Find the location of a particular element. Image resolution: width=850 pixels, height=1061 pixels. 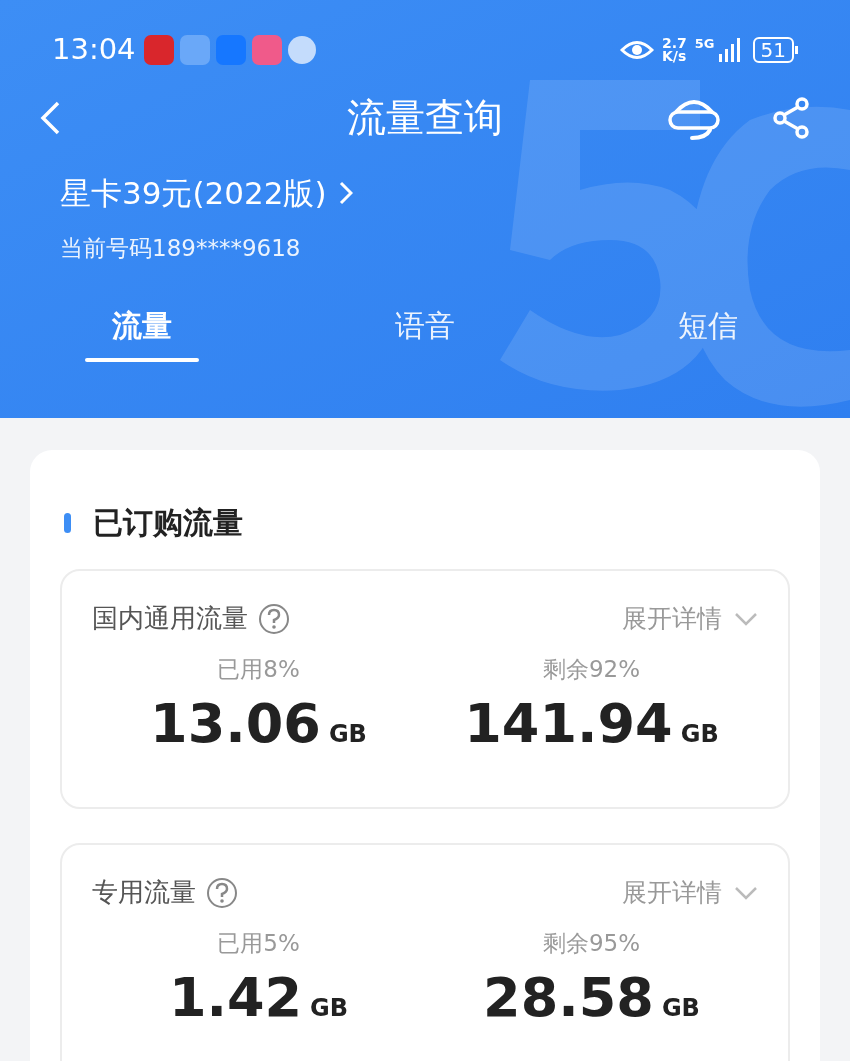

back-icon is located at coordinates (50, 118).